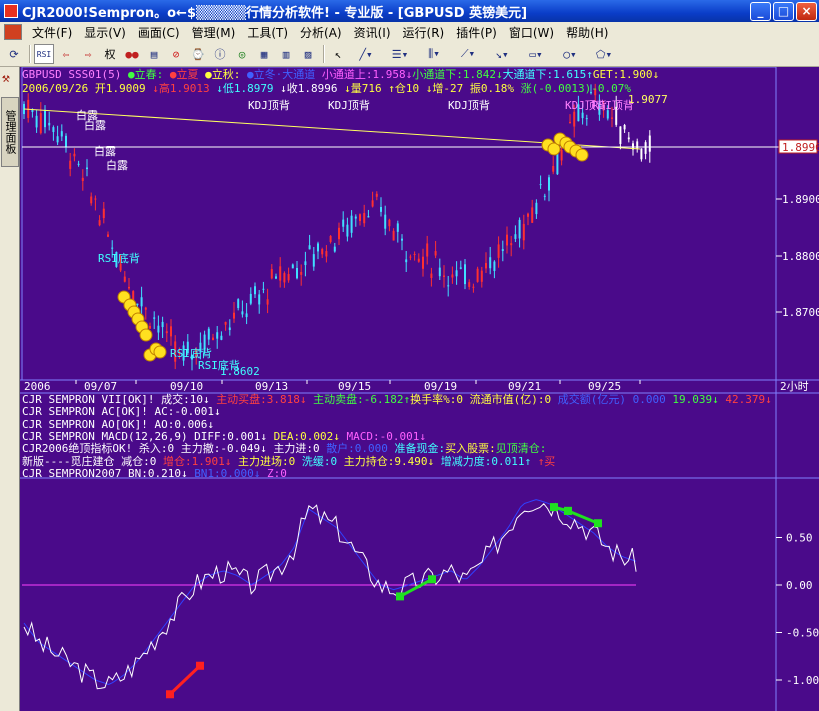 The height and width of the screenshot is (711, 819). I want to click on menu-manage: 管理(M), so click(214, 32).